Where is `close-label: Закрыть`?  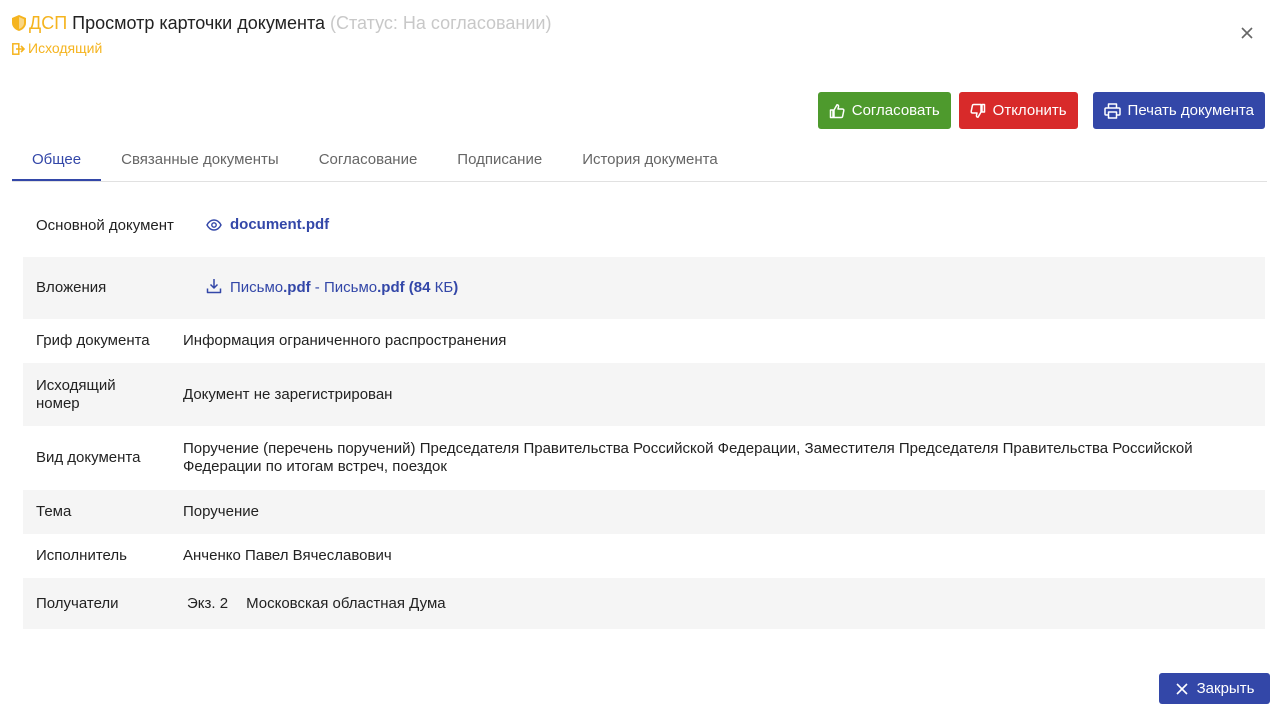
close-label: Закрыть is located at coordinates (1225, 688).